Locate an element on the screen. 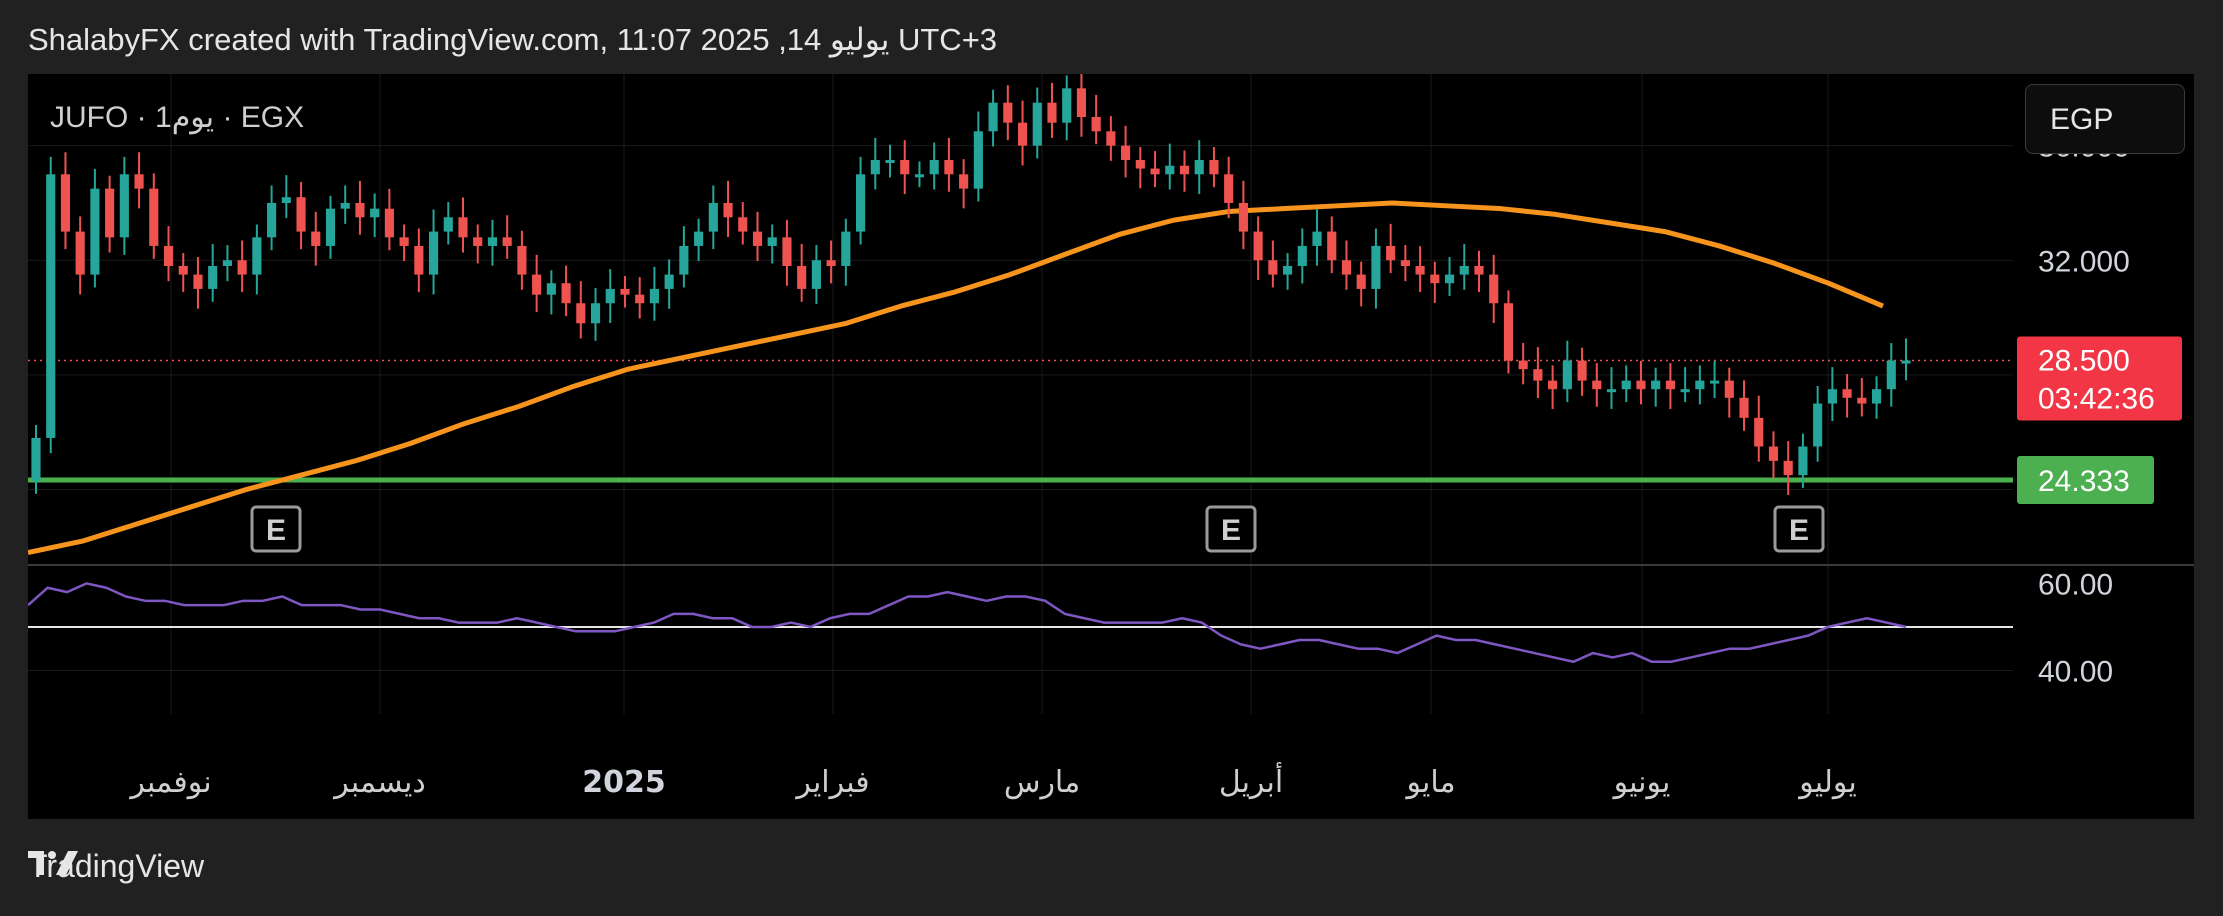 This screenshot has height=916, width=2223. current-price-countdown: 03:42:36 is located at coordinates (2096, 399).